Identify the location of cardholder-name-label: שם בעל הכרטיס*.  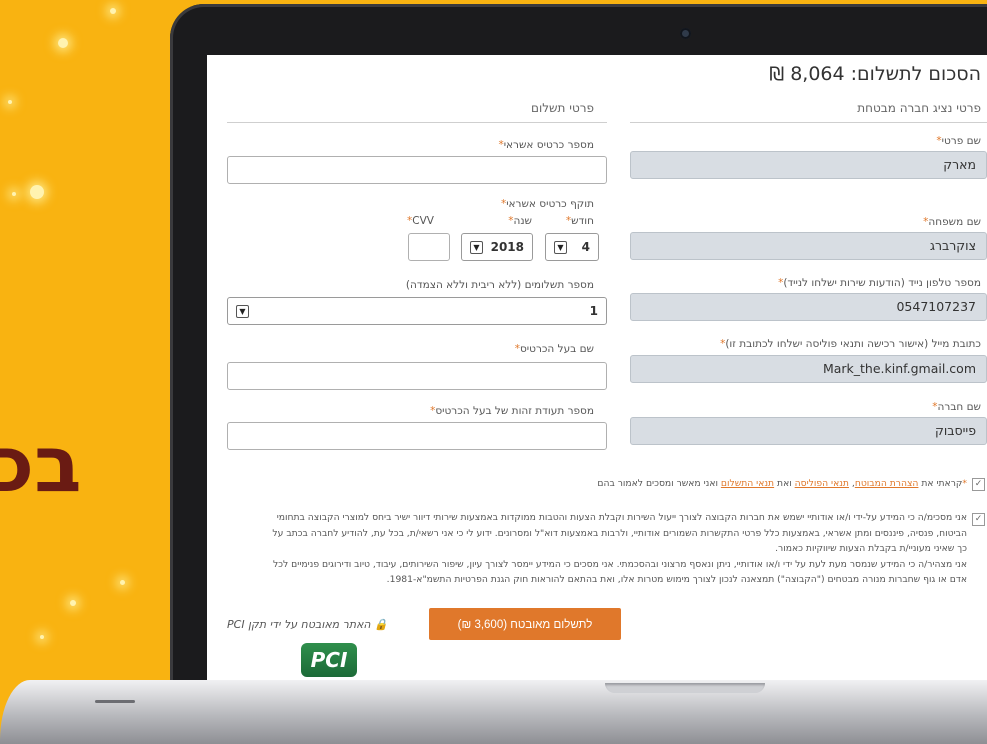
(554, 349).